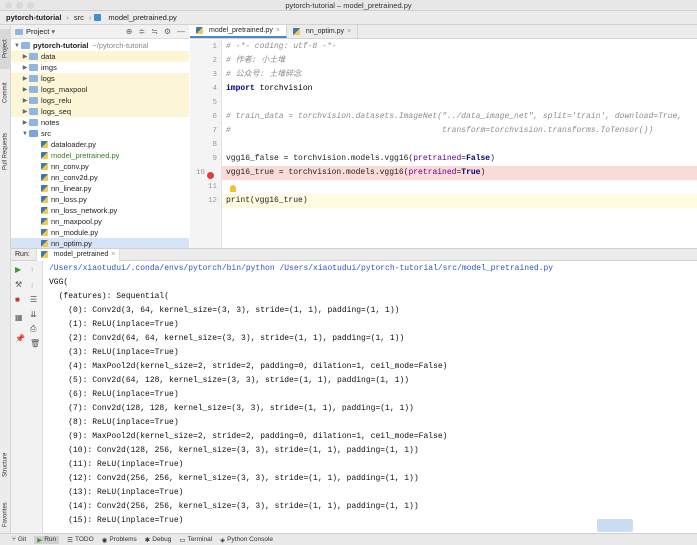  I want to click on commit-tool-tab: Commit, so click(5, 93).